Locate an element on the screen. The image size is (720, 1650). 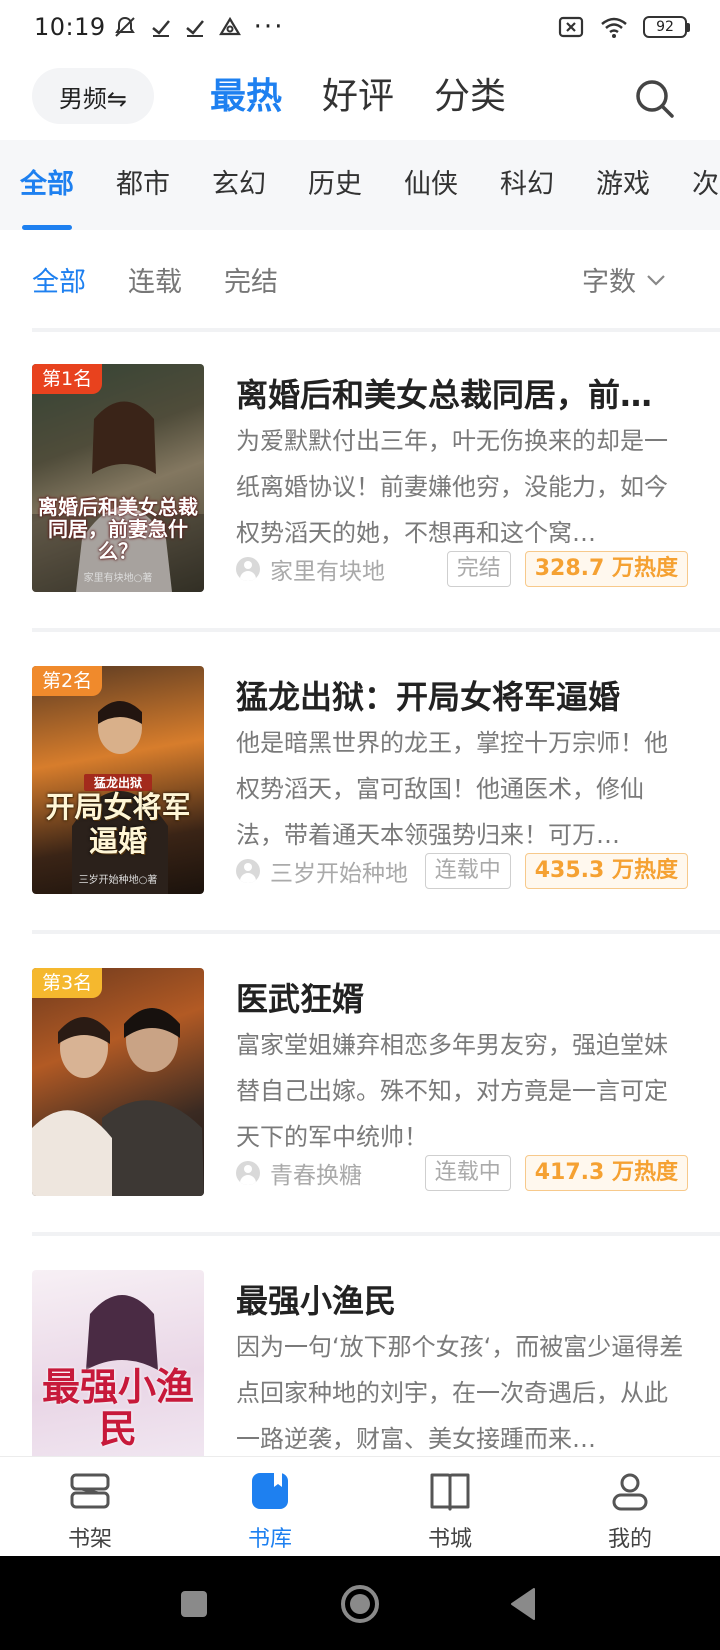
book-meta: 家里有块地 完结 328.7 万热度 is located at coordinates (462, 569).